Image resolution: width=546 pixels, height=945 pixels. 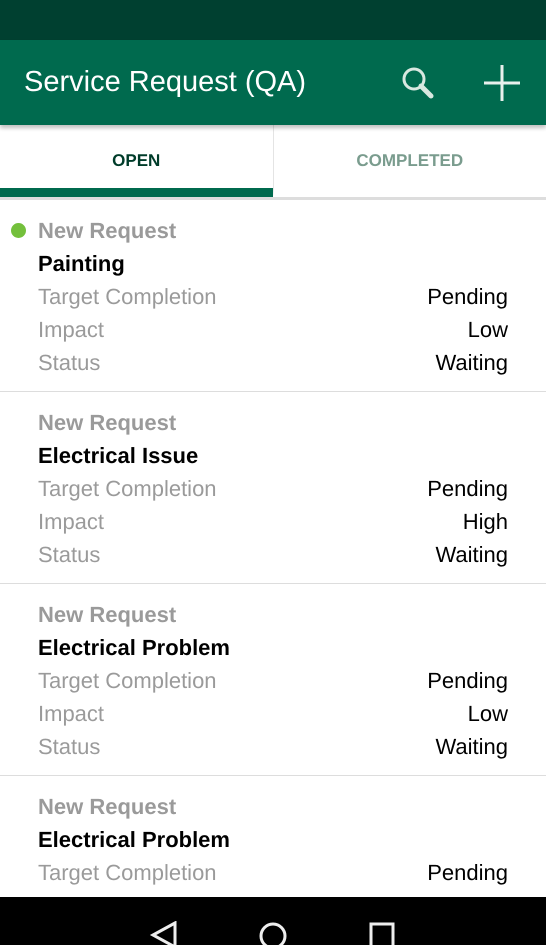 I want to click on search-icon, so click(x=418, y=82).